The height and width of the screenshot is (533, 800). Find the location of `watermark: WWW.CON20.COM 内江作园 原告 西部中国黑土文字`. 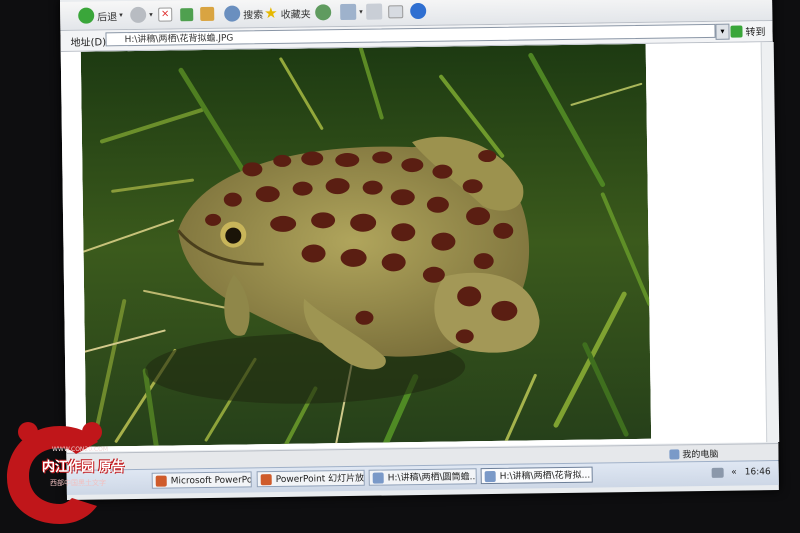

watermark: WWW.CON20.COM 内江作园 原告 西部中国黑土文字 is located at coordinates (64, 473).